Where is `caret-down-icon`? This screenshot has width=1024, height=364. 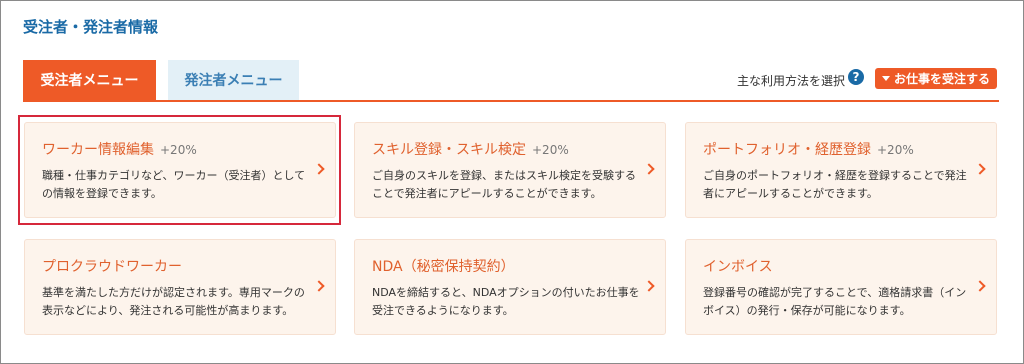 caret-down-icon is located at coordinates (885, 78).